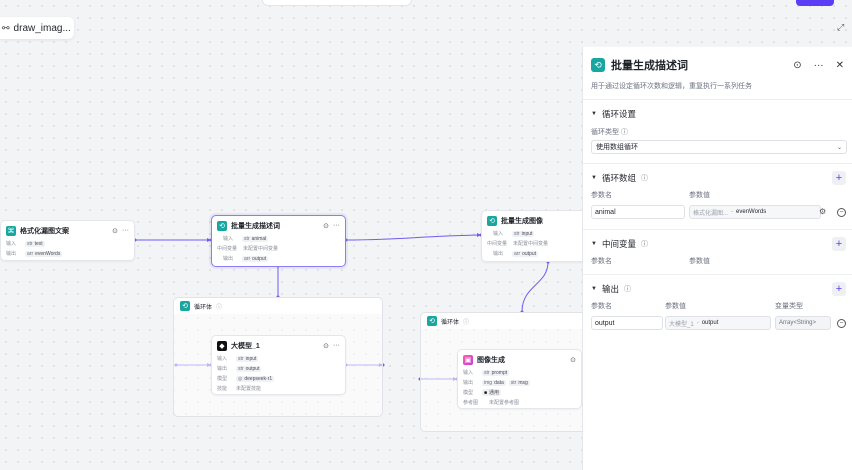  Describe the element at coordinates (789, 306) in the screenshot. I see `col-type-label: 变量类型` at that location.